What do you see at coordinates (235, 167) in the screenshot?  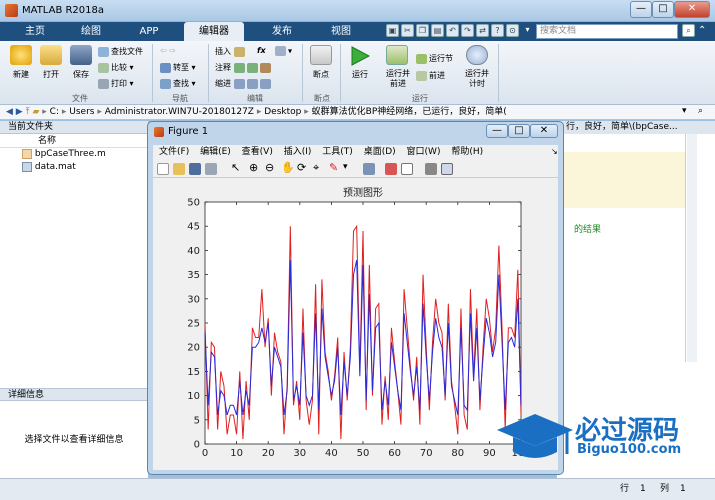 I see `pointer-icon: ↖` at bounding box center [235, 167].